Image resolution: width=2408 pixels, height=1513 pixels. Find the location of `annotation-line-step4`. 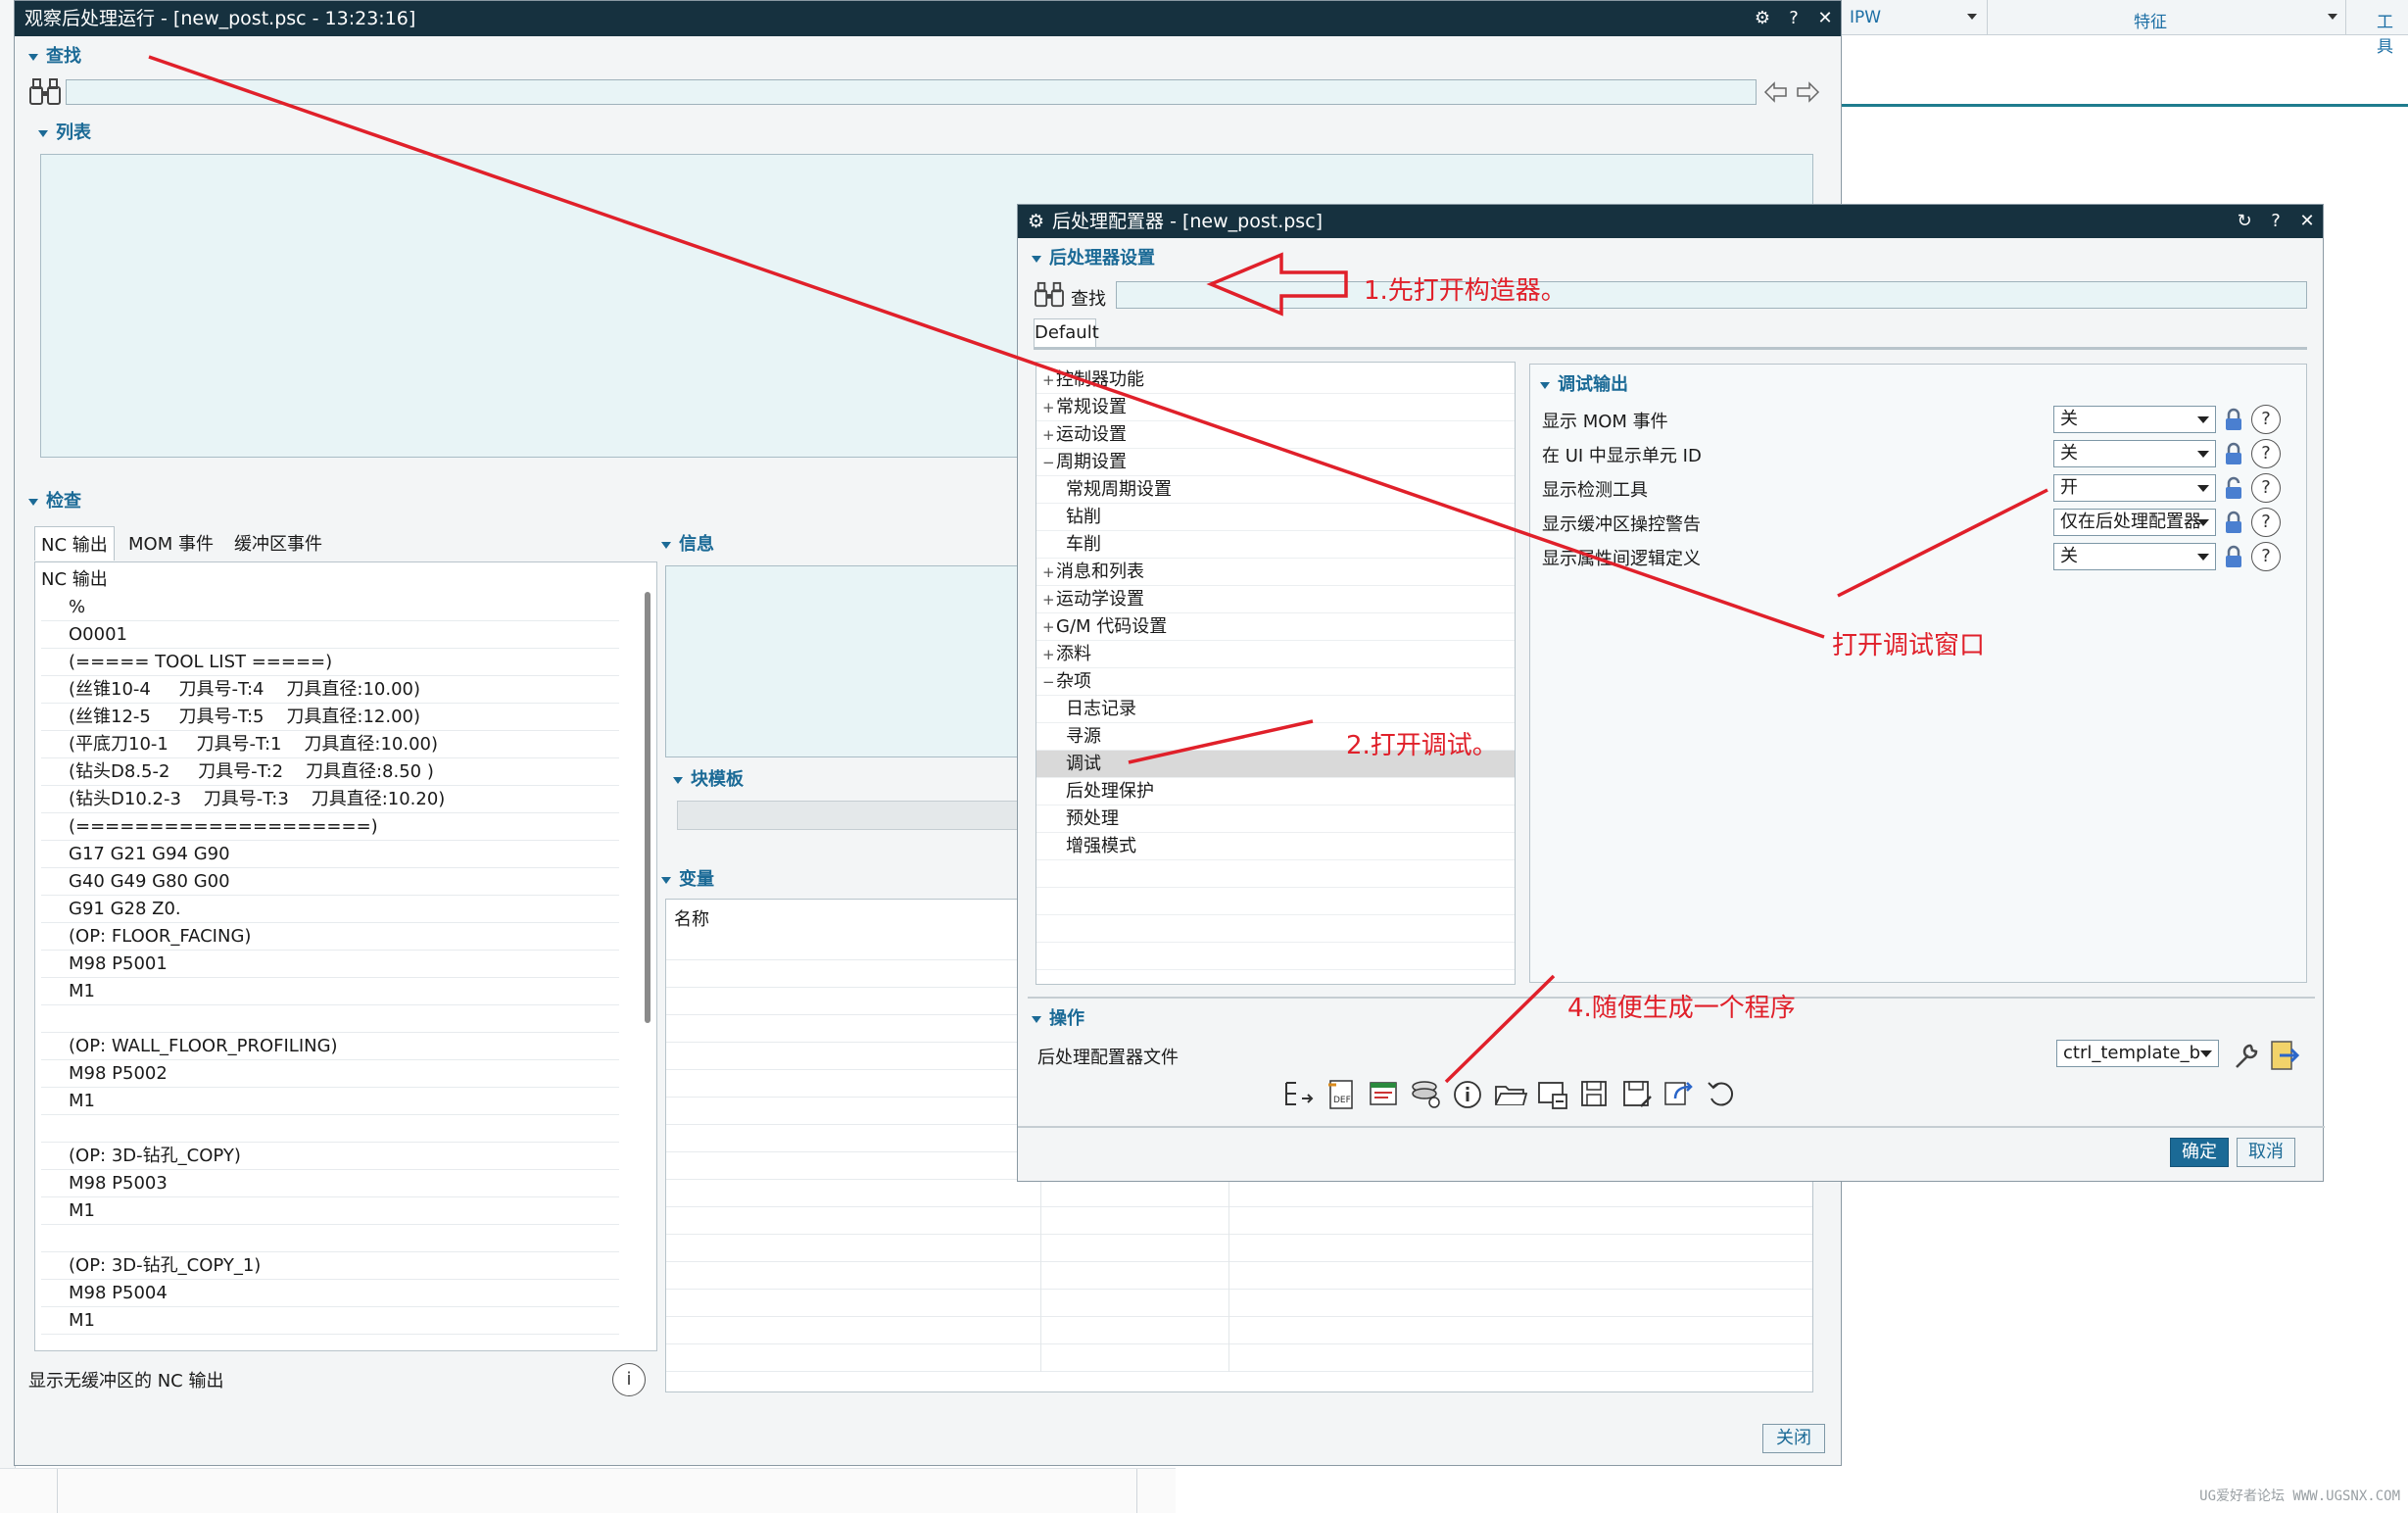

annotation-line-step4 is located at coordinates (1500, 1029).